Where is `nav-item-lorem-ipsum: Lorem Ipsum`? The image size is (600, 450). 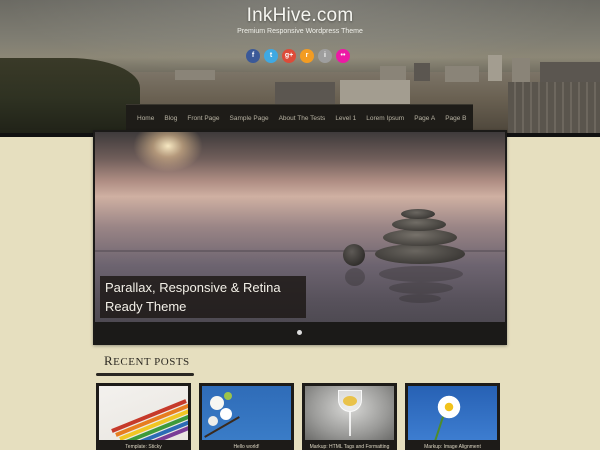 nav-item-lorem-ipsum: Lorem Ipsum is located at coordinates (385, 118).